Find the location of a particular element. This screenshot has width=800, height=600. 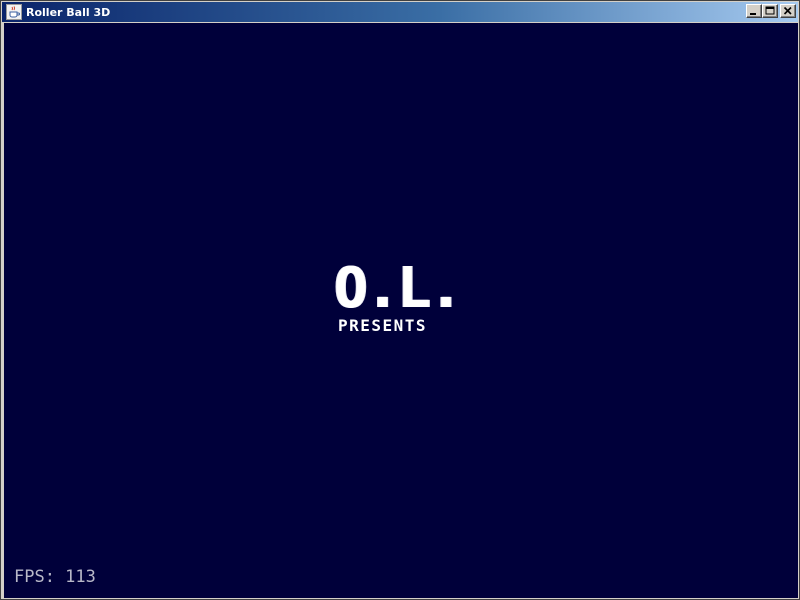

fps-counter: FPS: 113 is located at coordinates (55, 577).